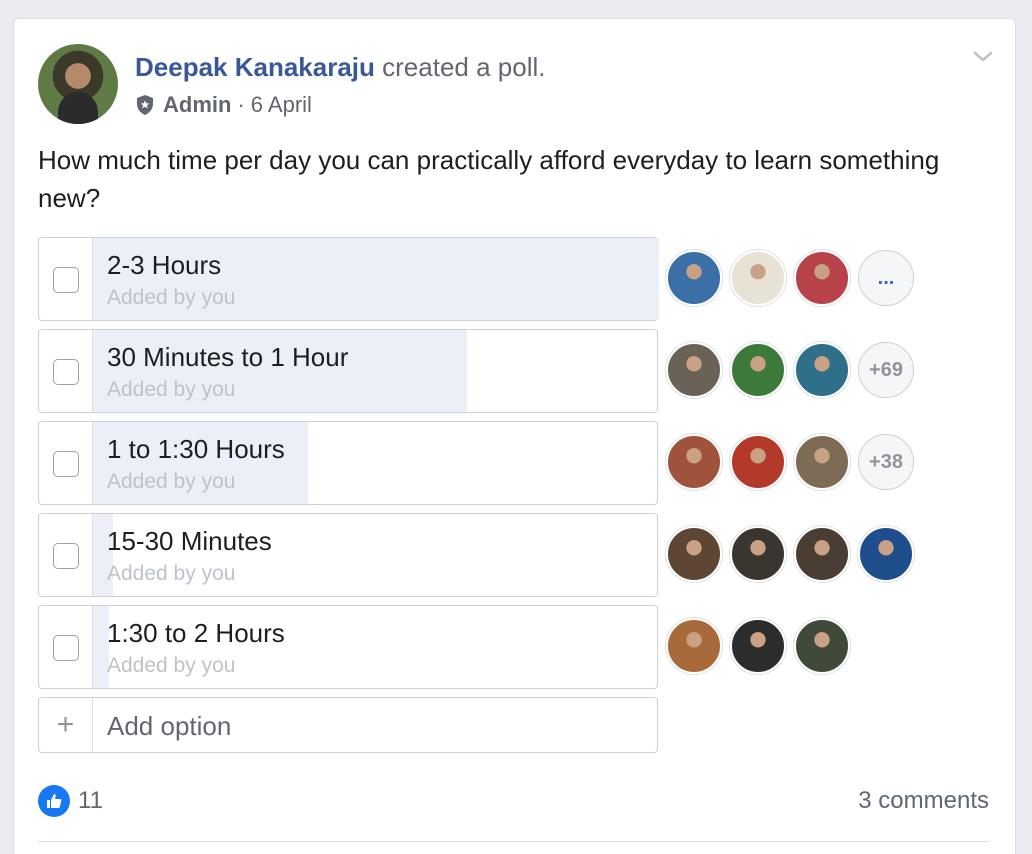  What do you see at coordinates (886, 462) in the screenshot?
I see `more-voters-button: +38` at bounding box center [886, 462].